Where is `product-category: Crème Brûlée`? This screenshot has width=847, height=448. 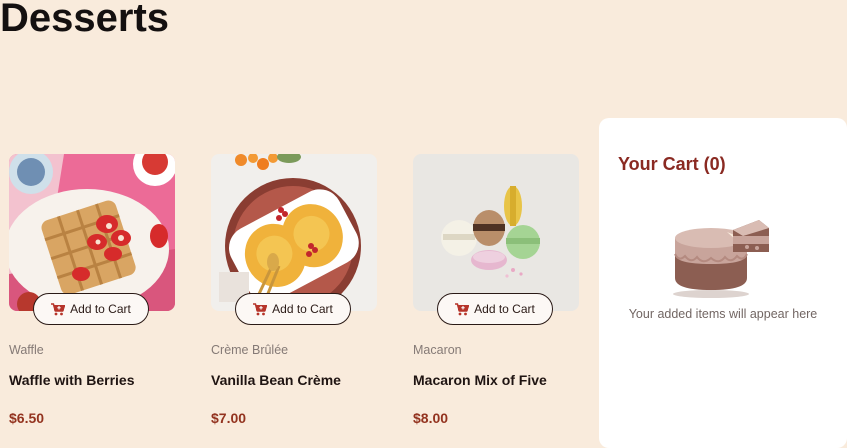
product-category: Crème Brûlée is located at coordinates (250, 350).